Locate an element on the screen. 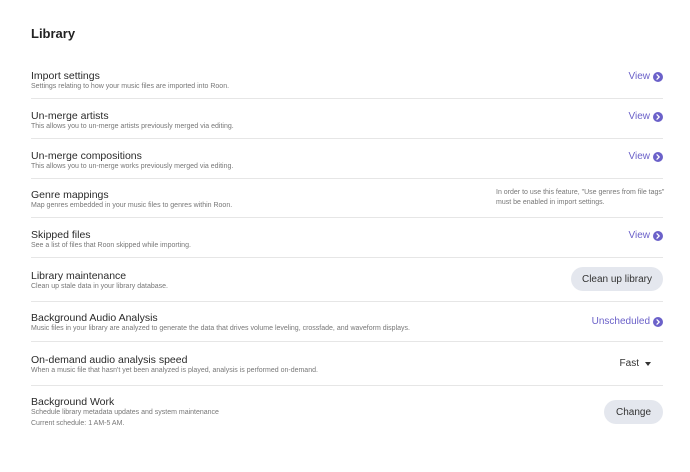 This screenshot has height=472, width=690. skipped-files-view-link: View is located at coordinates (645, 235).